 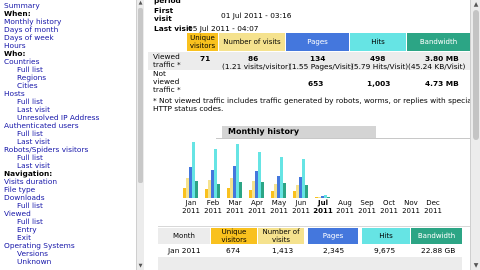 I want to click on month-axis-label: Dec 2011, so click(x=433, y=207).